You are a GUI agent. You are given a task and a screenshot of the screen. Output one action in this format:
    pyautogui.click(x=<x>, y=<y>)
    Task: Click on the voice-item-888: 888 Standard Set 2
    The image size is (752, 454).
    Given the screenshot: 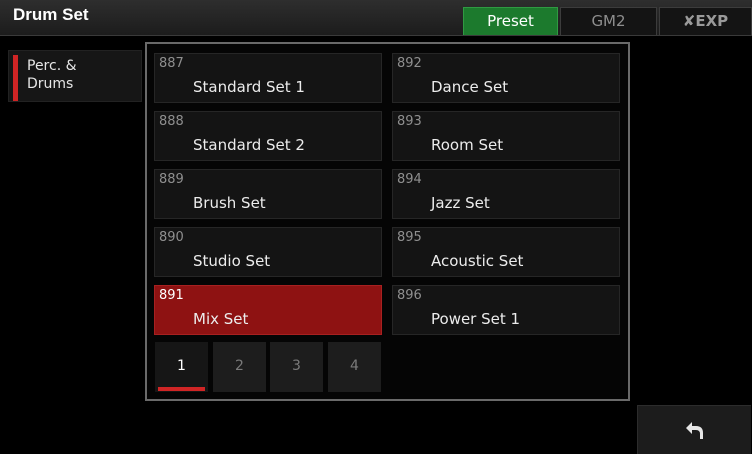 What is the action you would take?
    pyautogui.click(x=268, y=136)
    